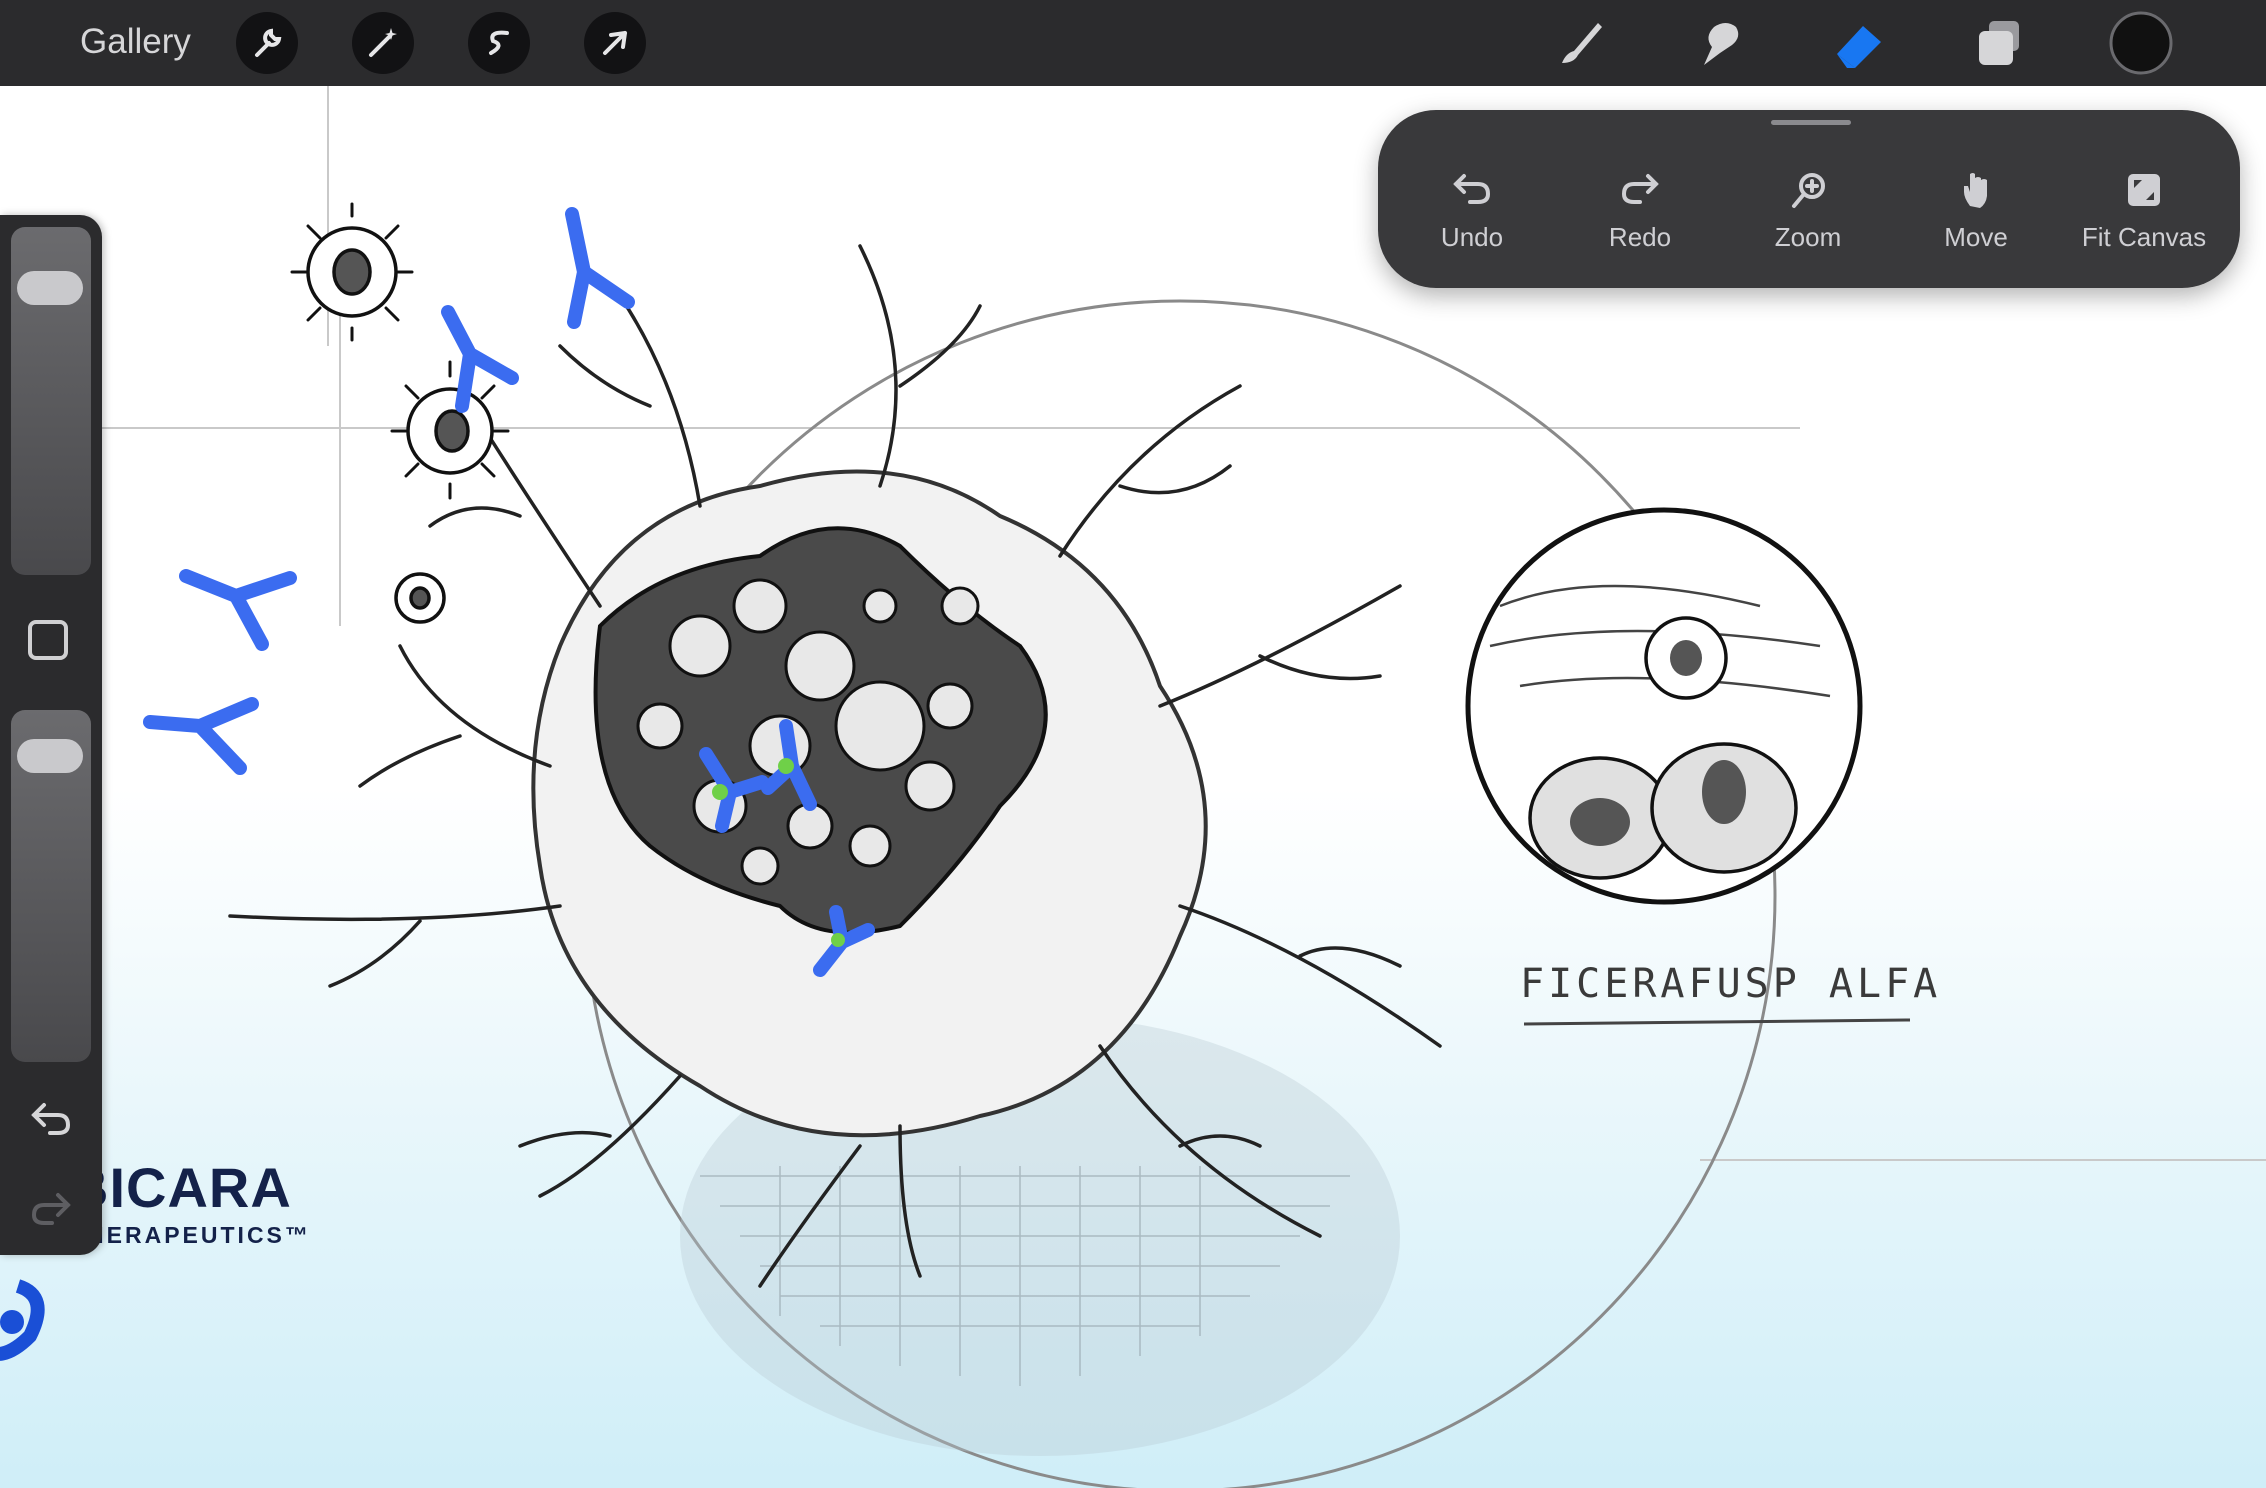  What do you see at coordinates (2144, 237) in the screenshot?
I see `fit-canvas-label: Fit Canvas` at bounding box center [2144, 237].